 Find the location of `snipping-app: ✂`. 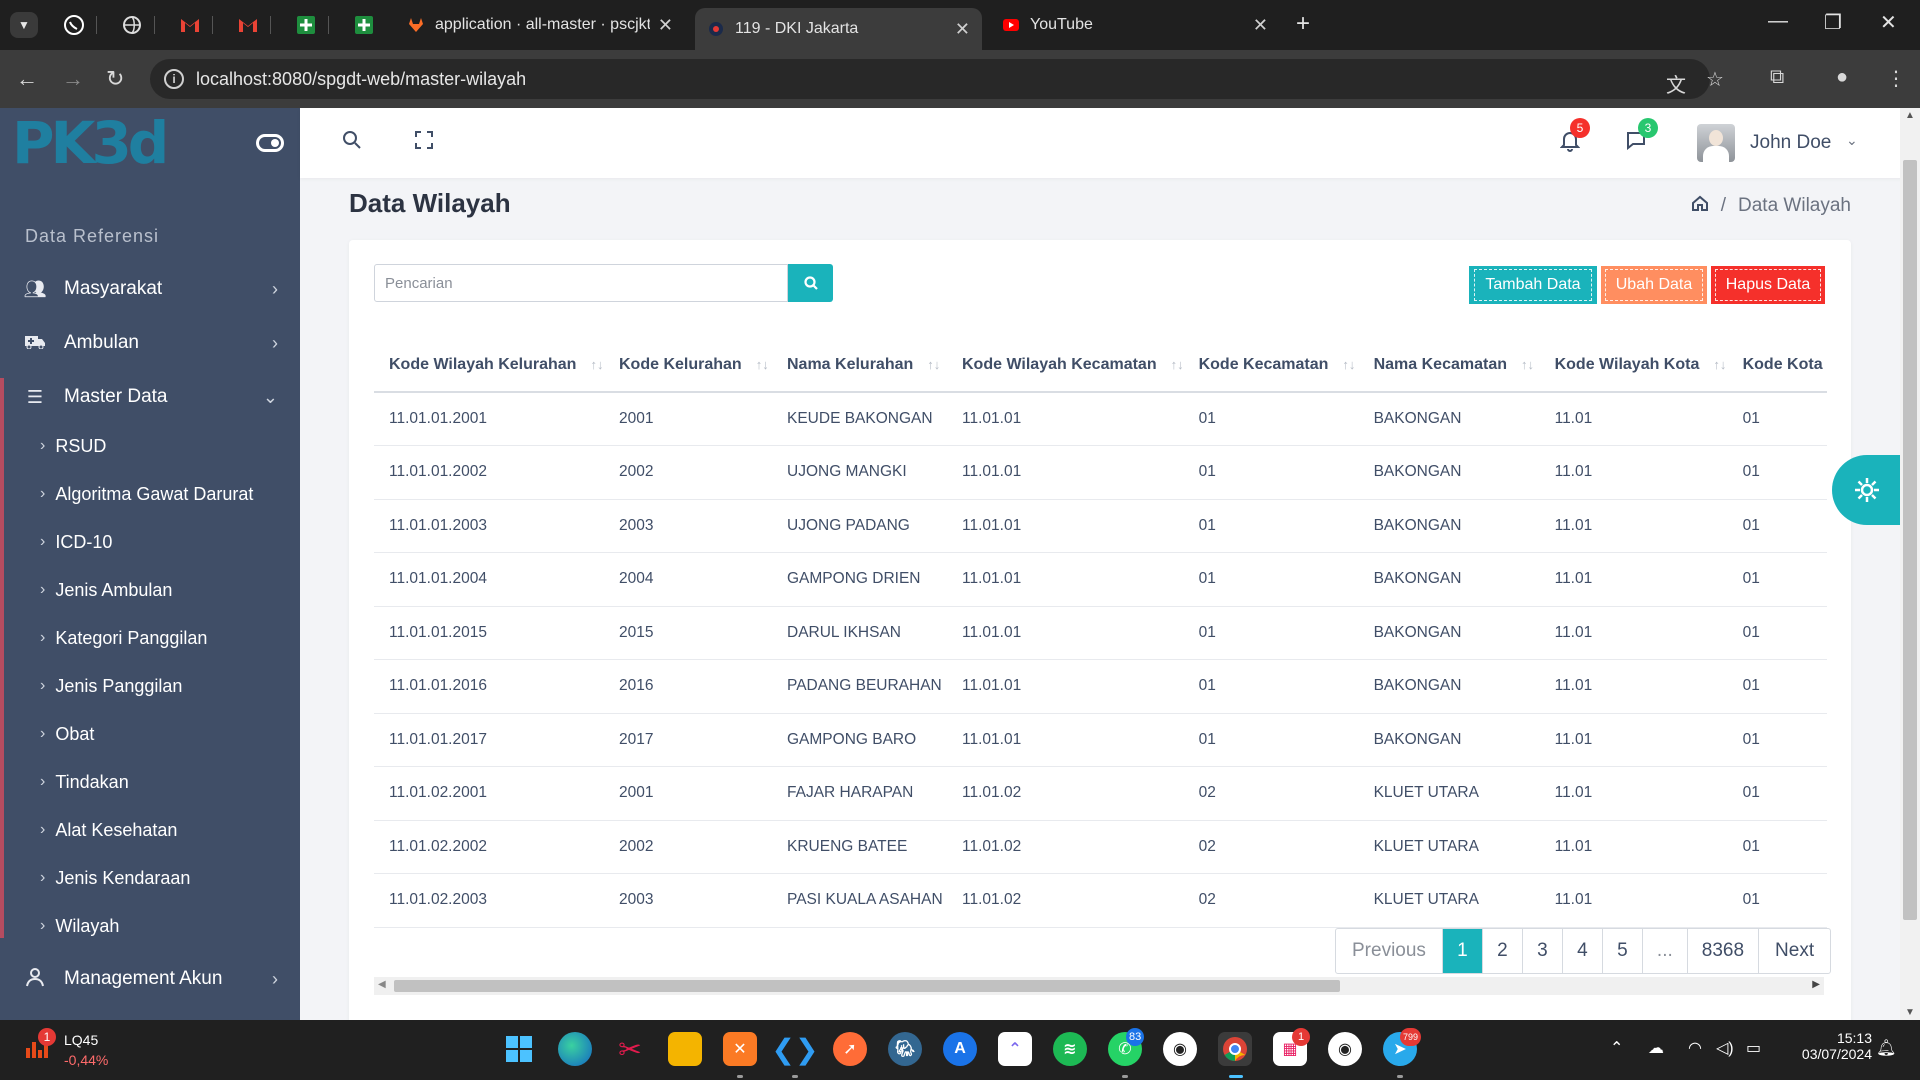

snipping-app: ✂ is located at coordinates (630, 1049).